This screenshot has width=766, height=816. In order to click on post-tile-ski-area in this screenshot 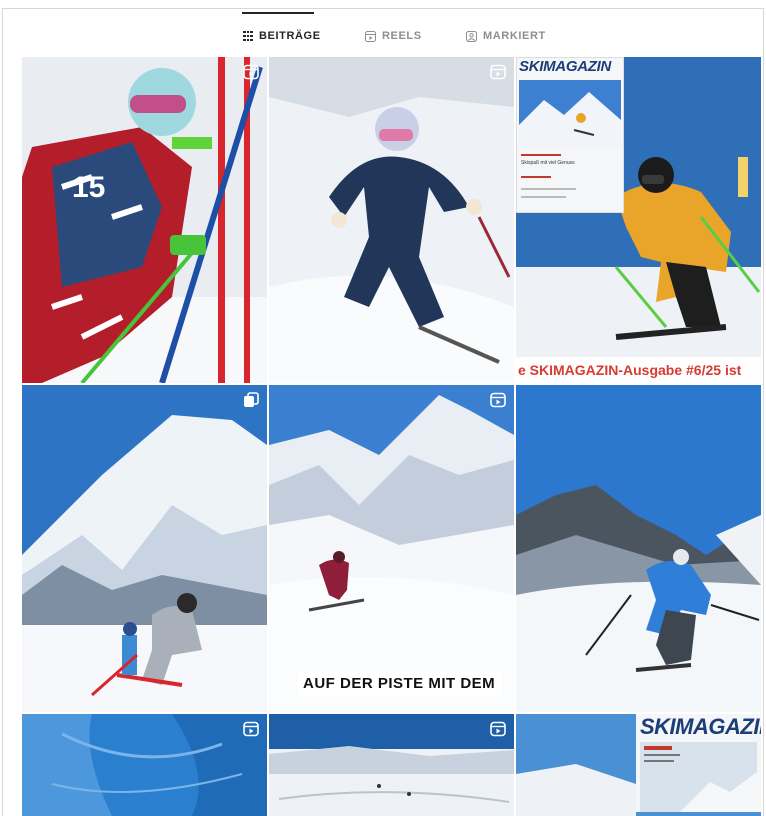, I will do `click(391, 765)`.